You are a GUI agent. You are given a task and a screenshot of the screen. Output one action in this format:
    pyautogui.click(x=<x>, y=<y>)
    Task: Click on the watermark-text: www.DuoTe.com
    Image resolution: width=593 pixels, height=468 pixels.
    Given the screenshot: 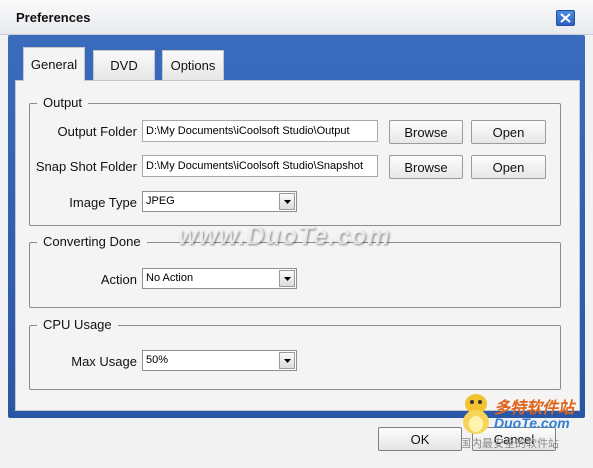 What is the action you would take?
    pyautogui.click(x=284, y=236)
    